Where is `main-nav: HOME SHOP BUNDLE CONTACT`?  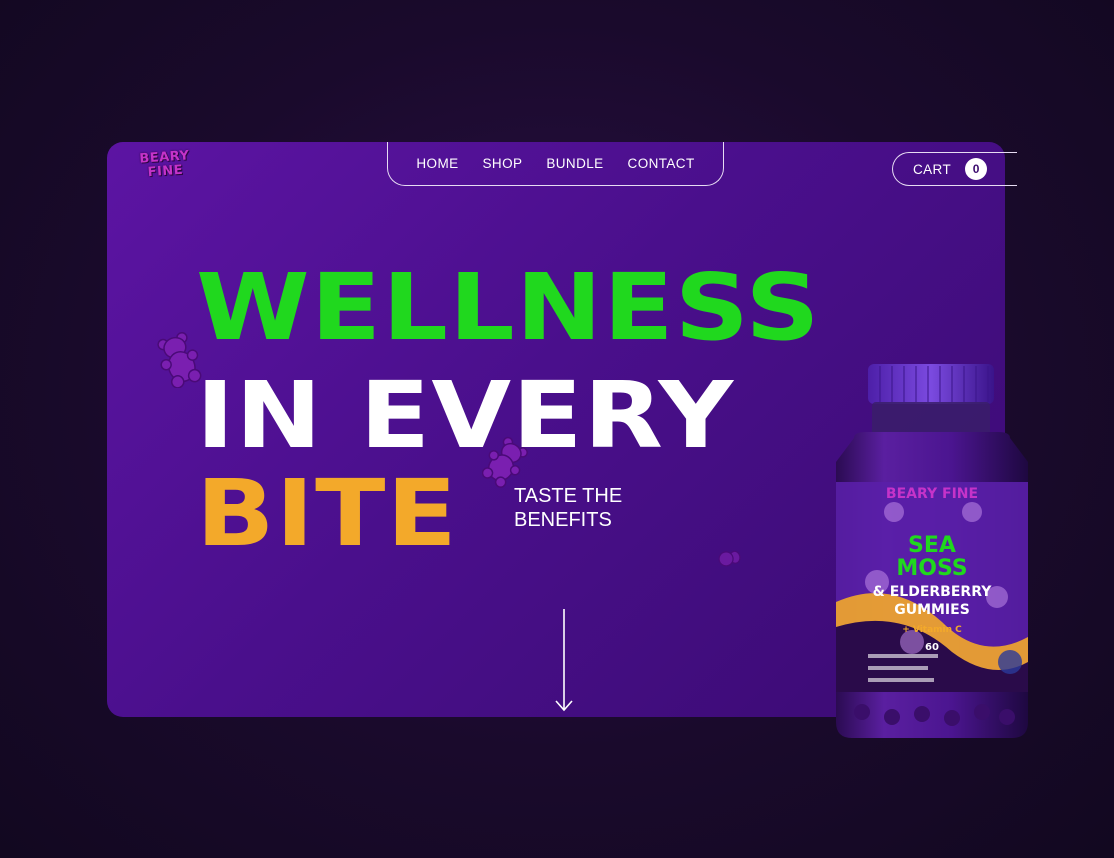 main-nav: HOME SHOP BUNDLE CONTACT is located at coordinates (555, 164).